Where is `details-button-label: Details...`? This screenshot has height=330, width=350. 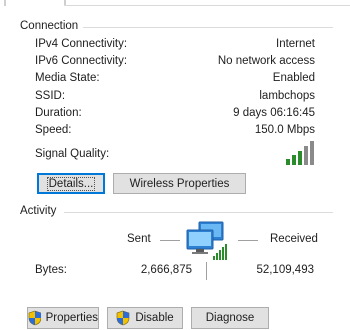 details-button-label: Details... is located at coordinates (71, 183).